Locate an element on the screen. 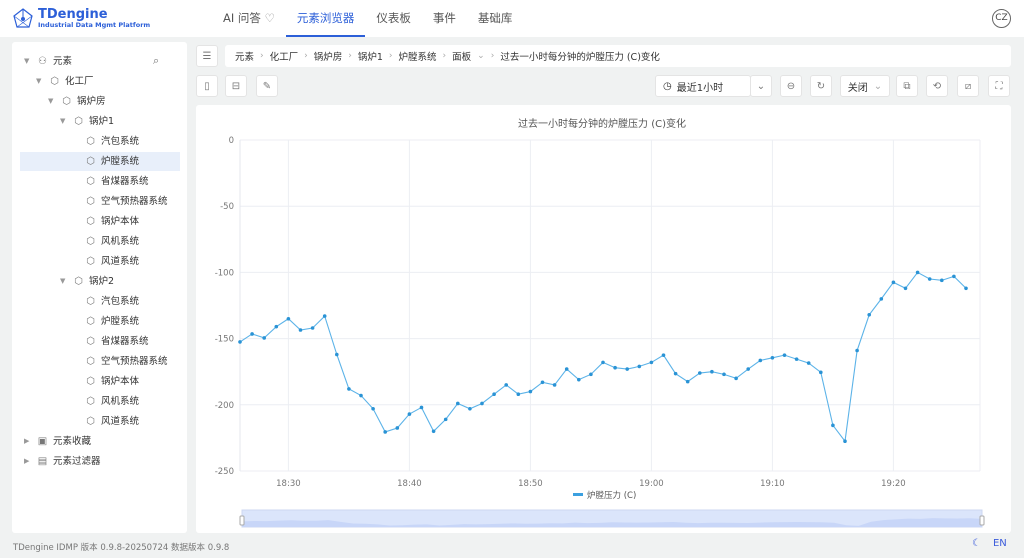  tree-root: ▼ ⚇ 元素 is located at coordinates (99, 61).